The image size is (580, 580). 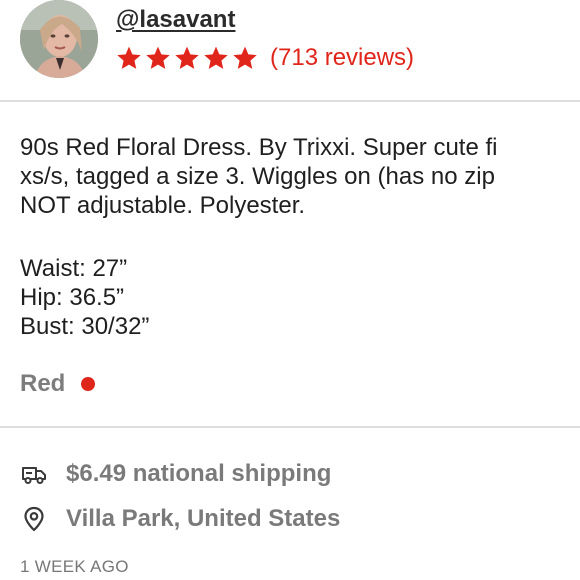 What do you see at coordinates (199, 473) in the screenshot?
I see `shipping-text: $6.49 national shipping` at bounding box center [199, 473].